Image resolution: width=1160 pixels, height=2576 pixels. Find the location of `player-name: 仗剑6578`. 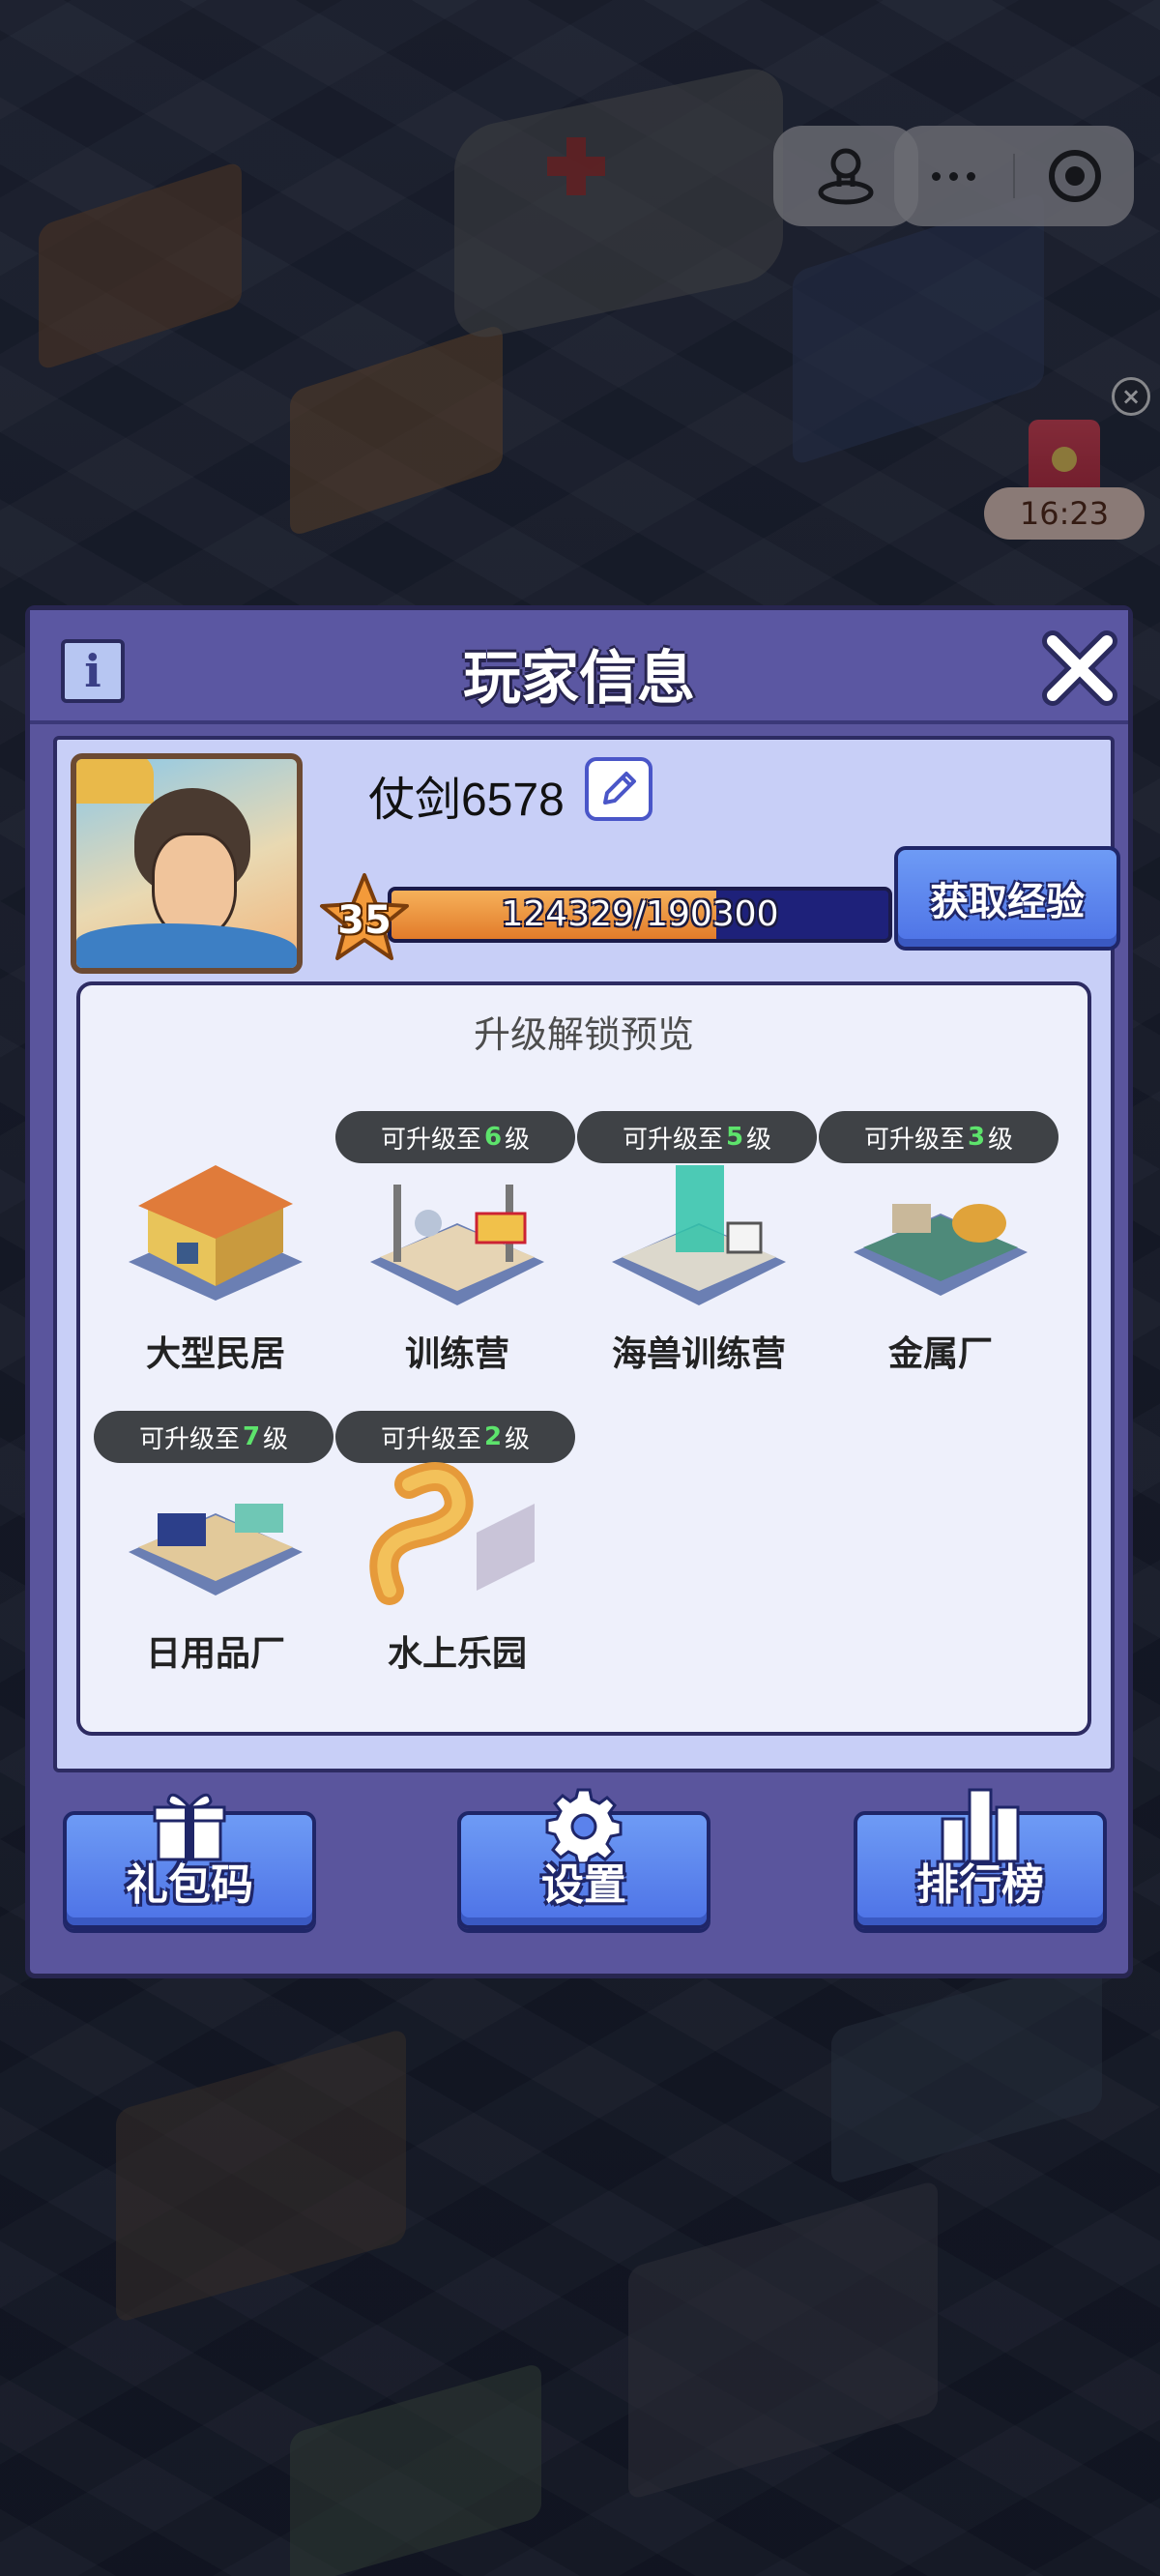

player-name: 仗剑6578 is located at coordinates (466, 800).